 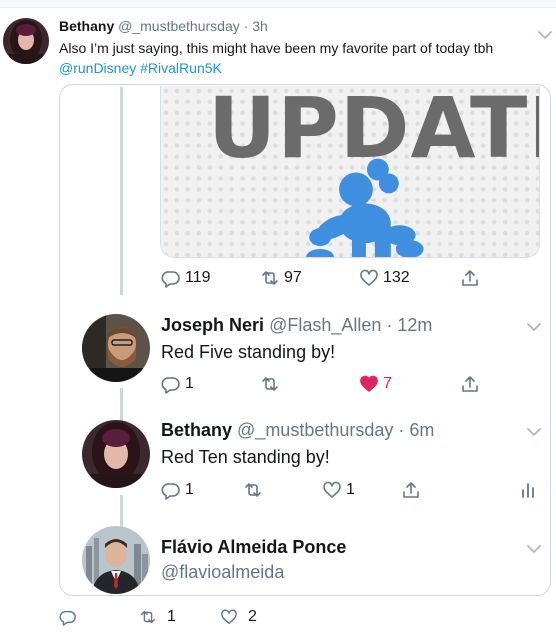 What do you see at coordinates (171, 616) in the screenshot?
I see `retweet-count: 1` at bounding box center [171, 616].